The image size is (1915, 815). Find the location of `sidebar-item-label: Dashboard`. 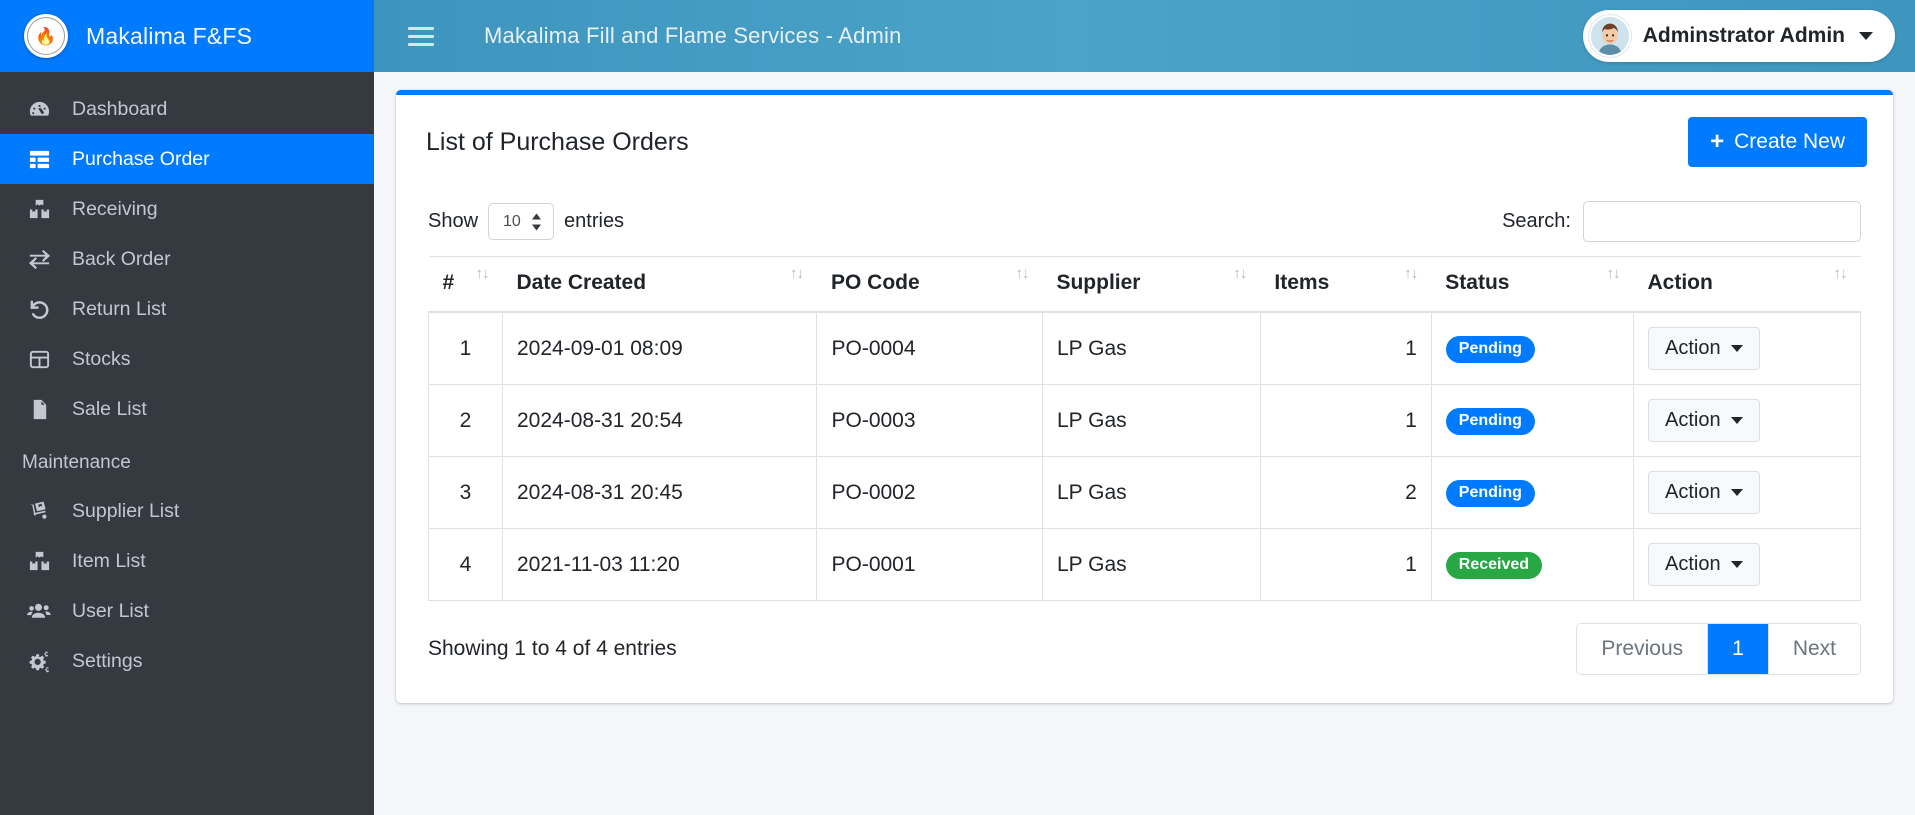

sidebar-item-label: Dashboard is located at coordinates (120, 108).